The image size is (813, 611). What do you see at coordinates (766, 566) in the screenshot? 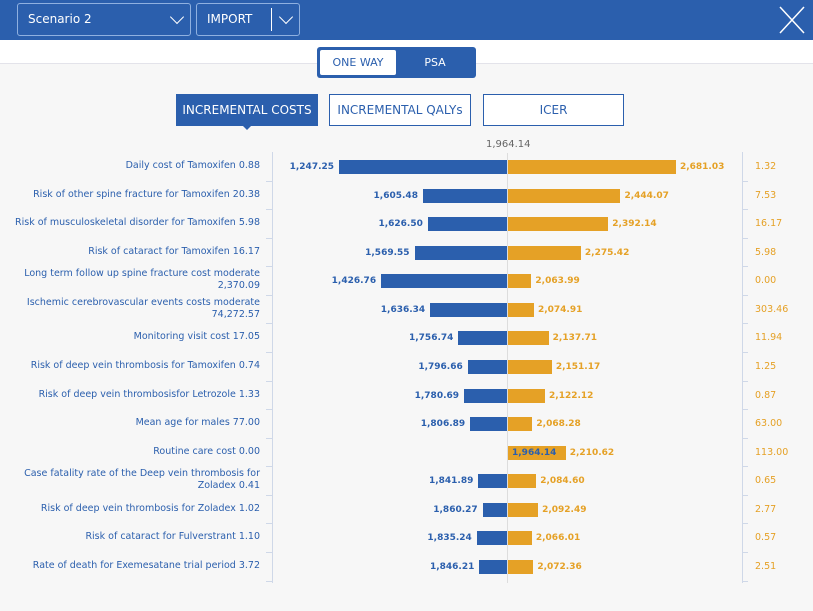
I see `right-value: 2.51` at bounding box center [766, 566].